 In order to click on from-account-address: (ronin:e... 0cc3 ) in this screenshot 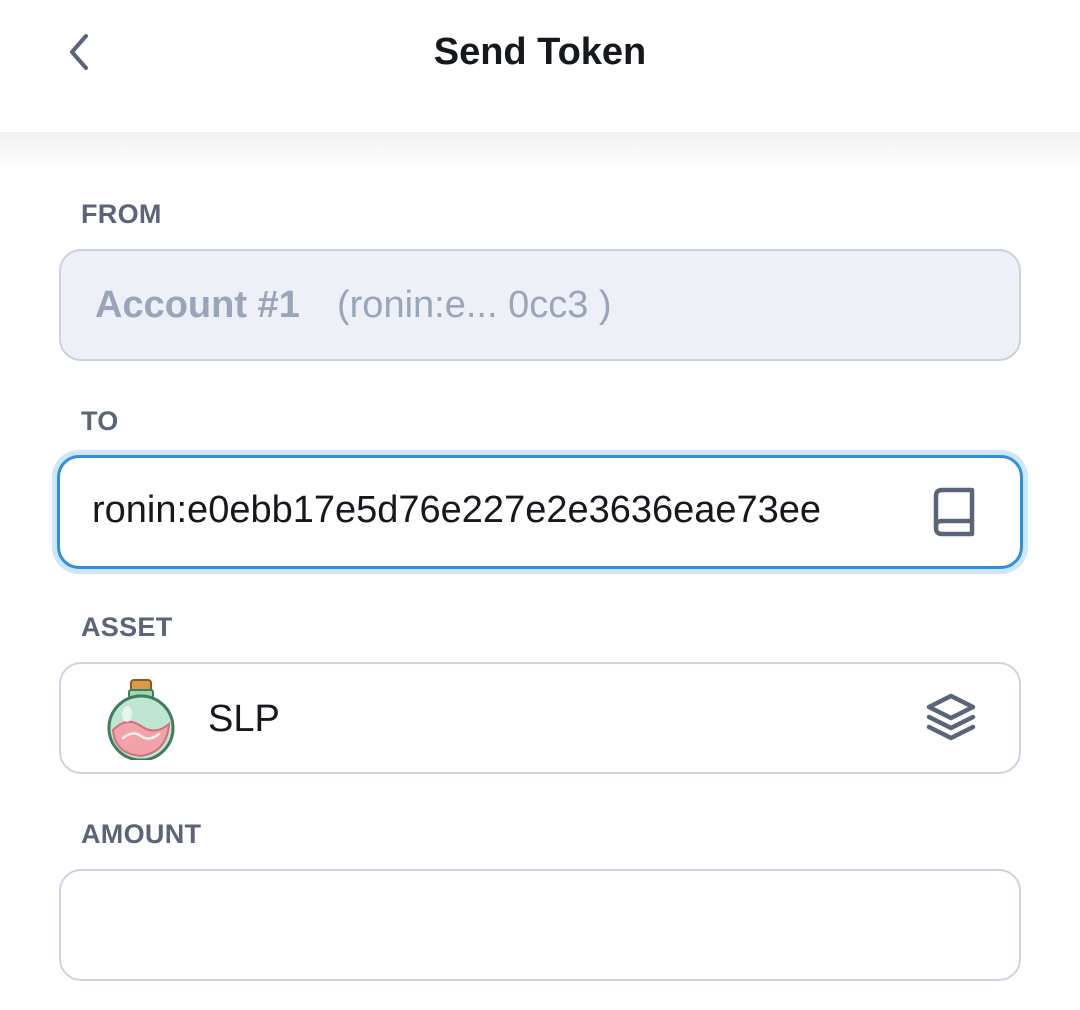, I will do `click(474, 305)`.